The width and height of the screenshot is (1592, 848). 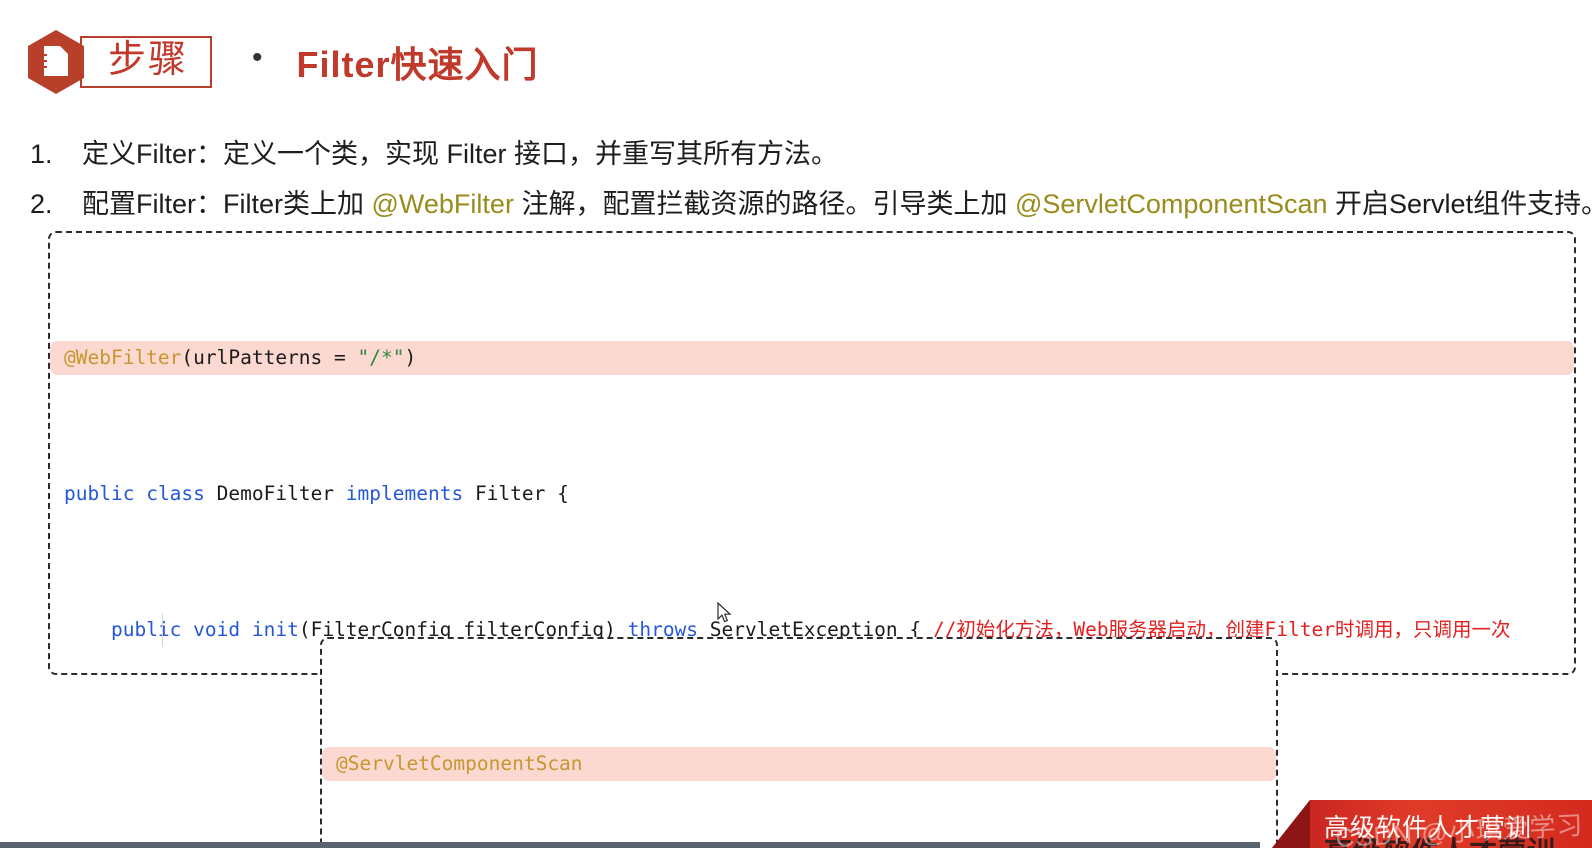 What do you see at coordinates (146, 62) in the screenshot?
I see `step-badge-label: 步骤` at bounding box center [146, 62].